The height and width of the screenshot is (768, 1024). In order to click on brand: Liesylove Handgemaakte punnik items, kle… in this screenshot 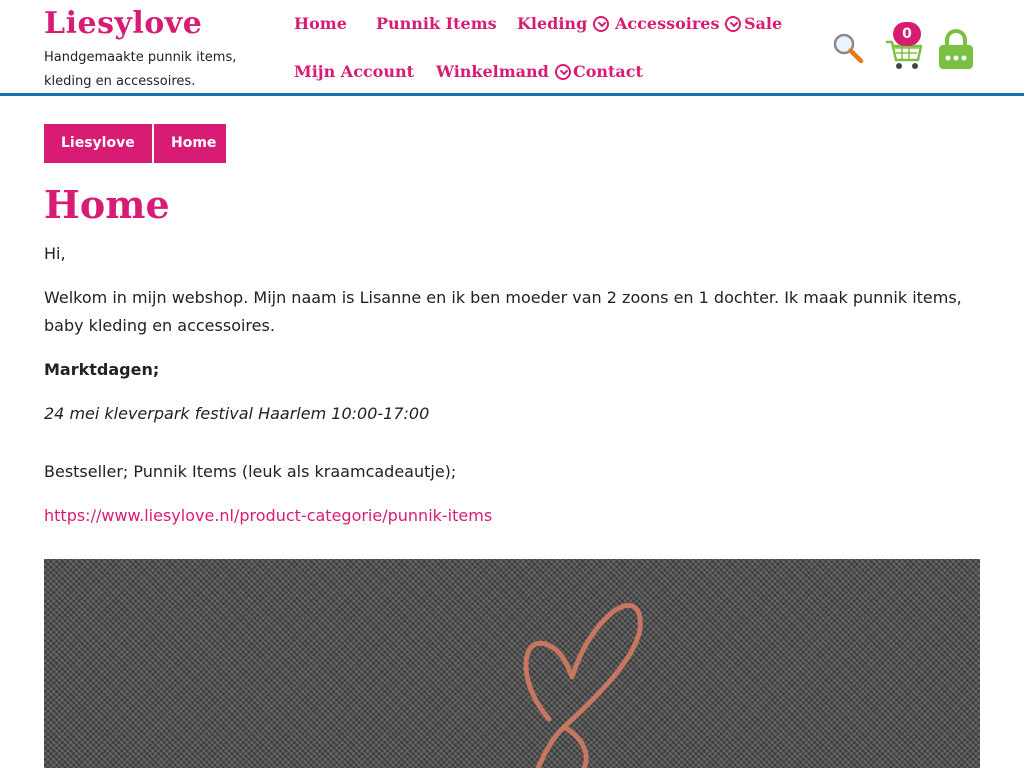, I will do `click(159, 50)`.